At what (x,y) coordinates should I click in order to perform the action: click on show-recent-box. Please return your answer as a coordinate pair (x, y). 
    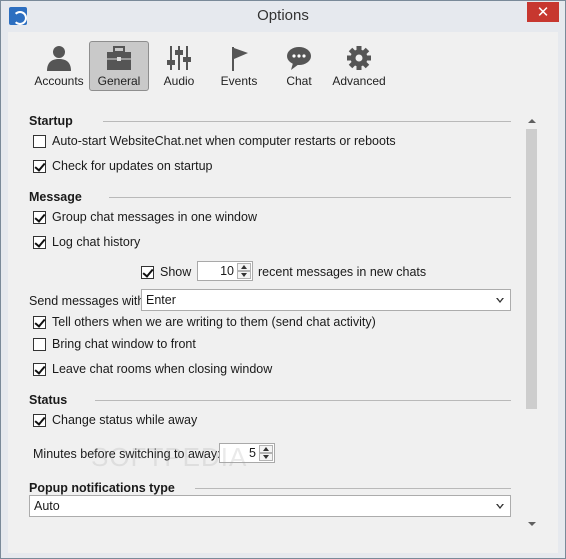
    Looking at the image, I should click on (147, 272).